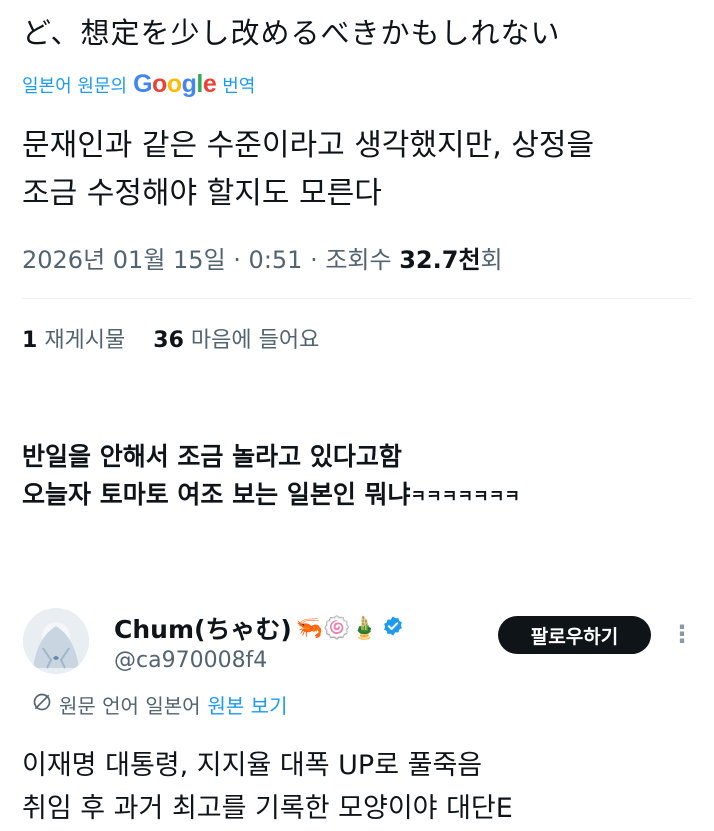  What do you see at coordinates (239, 86) in the screenshot?
I see `translated-by-label: 번역` at bounding box center [239, 86].